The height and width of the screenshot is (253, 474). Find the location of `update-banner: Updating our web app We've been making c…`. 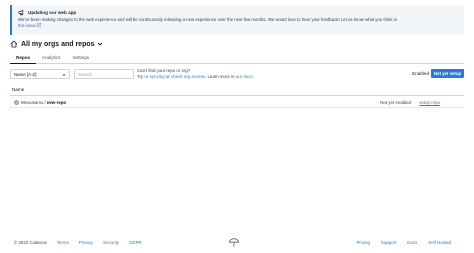

update-banner: Updating our web app We've been making c… is located at coordinates (237, 20).